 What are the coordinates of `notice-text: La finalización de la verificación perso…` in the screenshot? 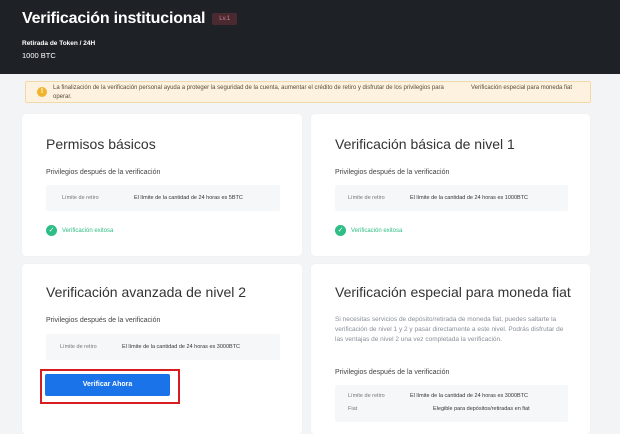 It's located at (248, 92).